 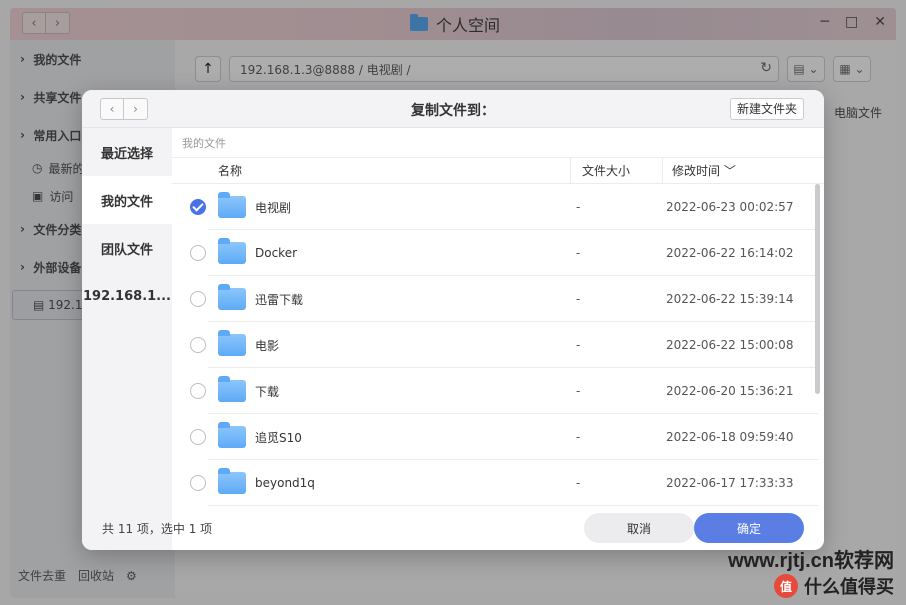 I want to click on dialog-sidebar-my-files: 我的文件, so click(x=127, y=200).